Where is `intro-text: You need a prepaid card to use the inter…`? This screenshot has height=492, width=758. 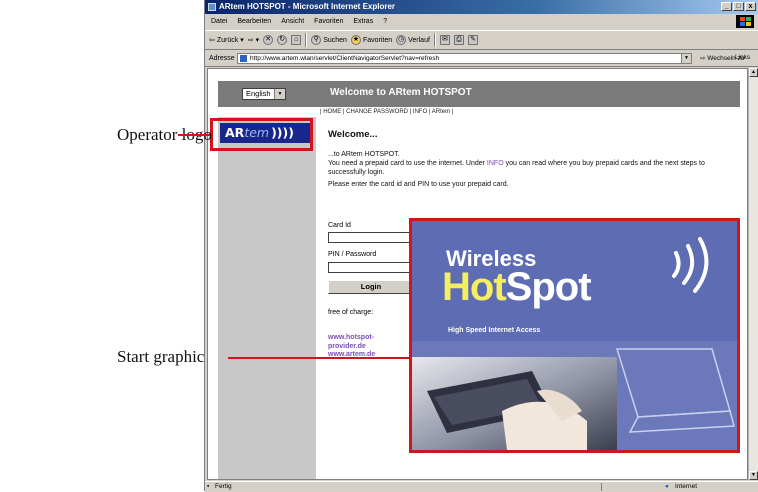
intro-text: You need a prepaid card to use the inter… is located at coordinates (516, 168).